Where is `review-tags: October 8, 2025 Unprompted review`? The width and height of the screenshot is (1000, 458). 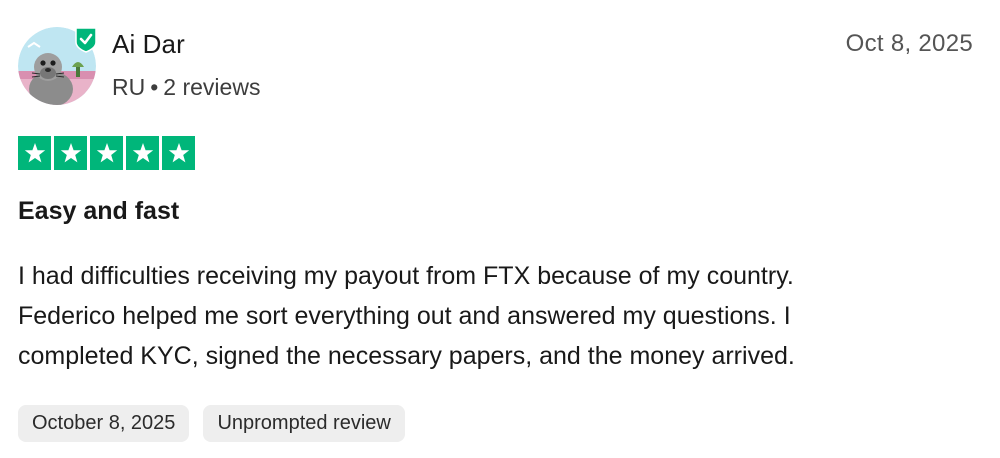 review-tags: October 8, 2025 Unprompted review is located at coordinates (211, 423).